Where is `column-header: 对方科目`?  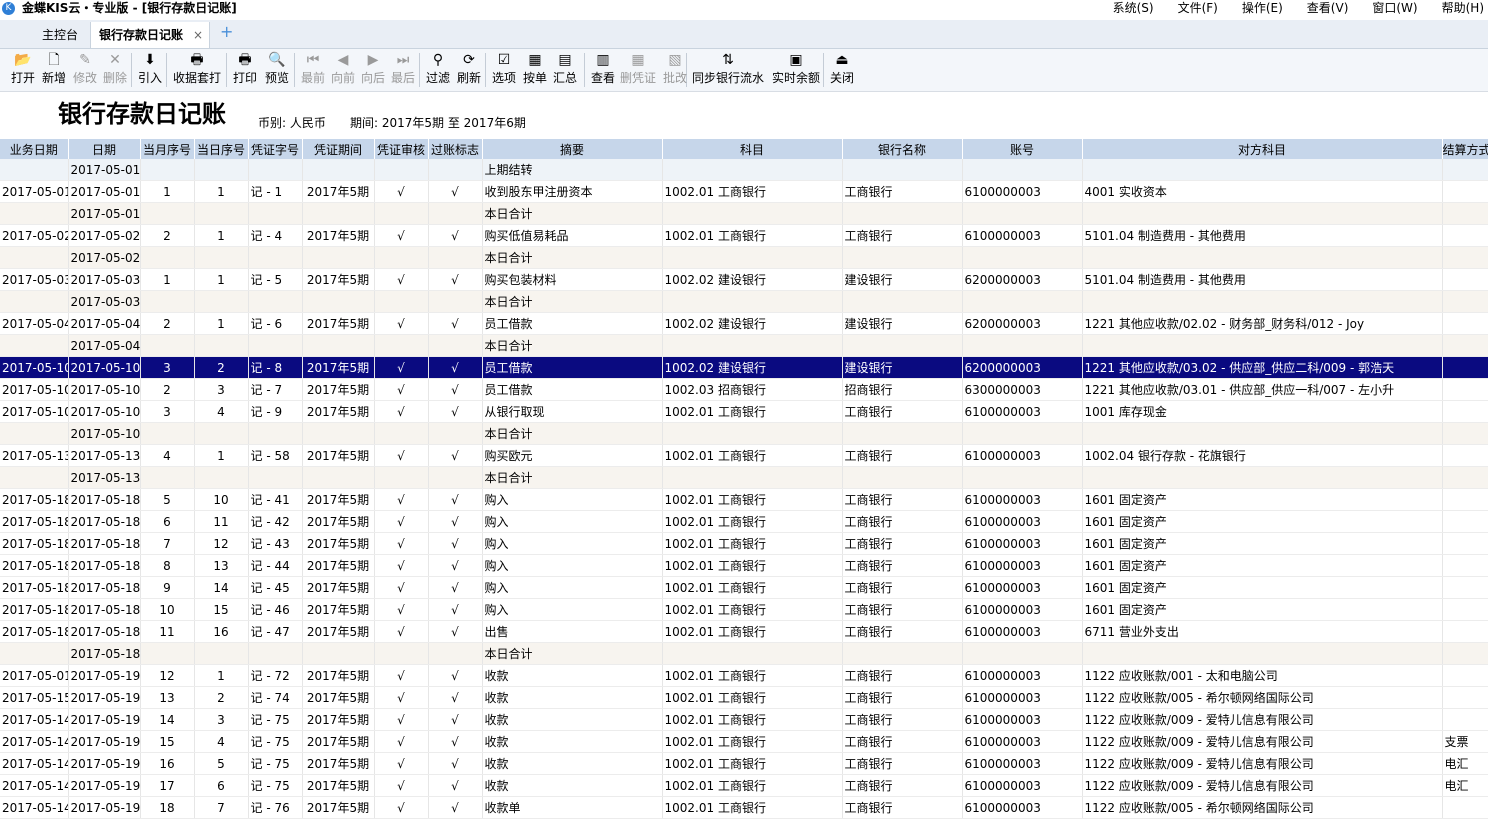
column-header: 对方科目 is located at coordinates (1262, 149).